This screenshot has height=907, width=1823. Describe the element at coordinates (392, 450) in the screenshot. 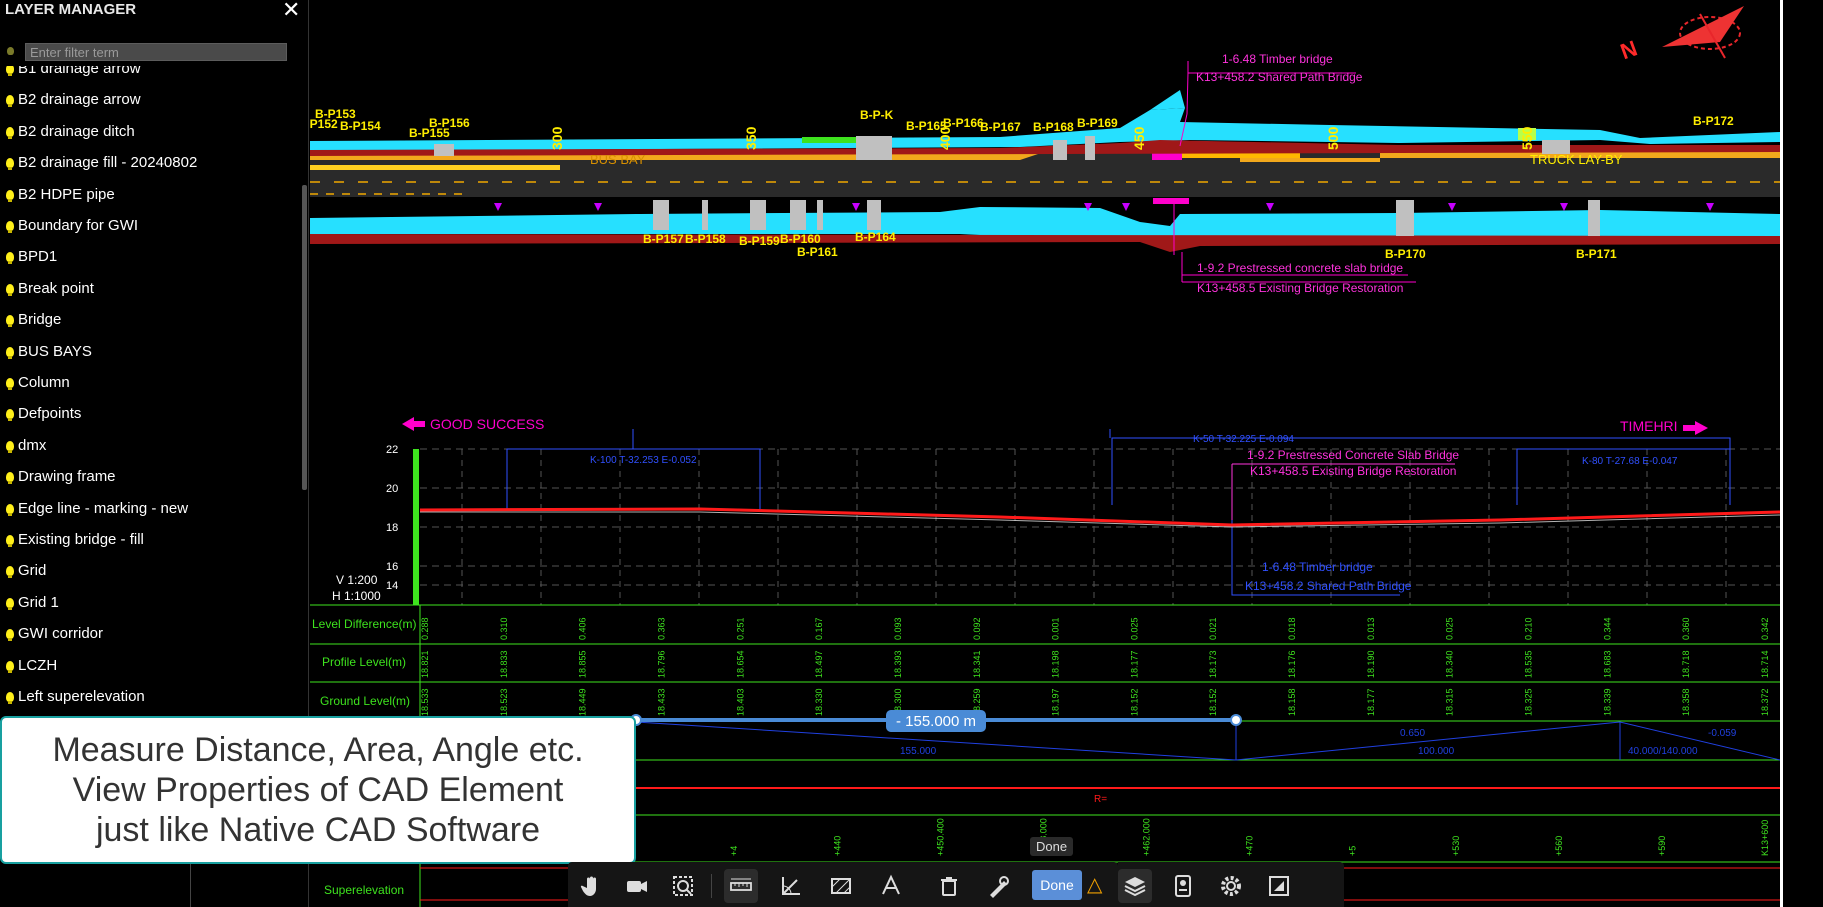

I see `elev-tick: 22` at that location.